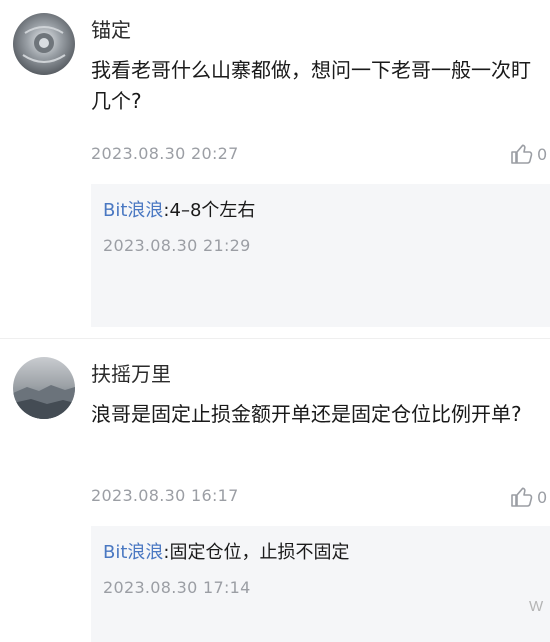 This screenshot has height=642, width=550. Describe the element at coordinates (131, 374) in the screenshot. I see `comment-username: 扶摇万里` at that location.